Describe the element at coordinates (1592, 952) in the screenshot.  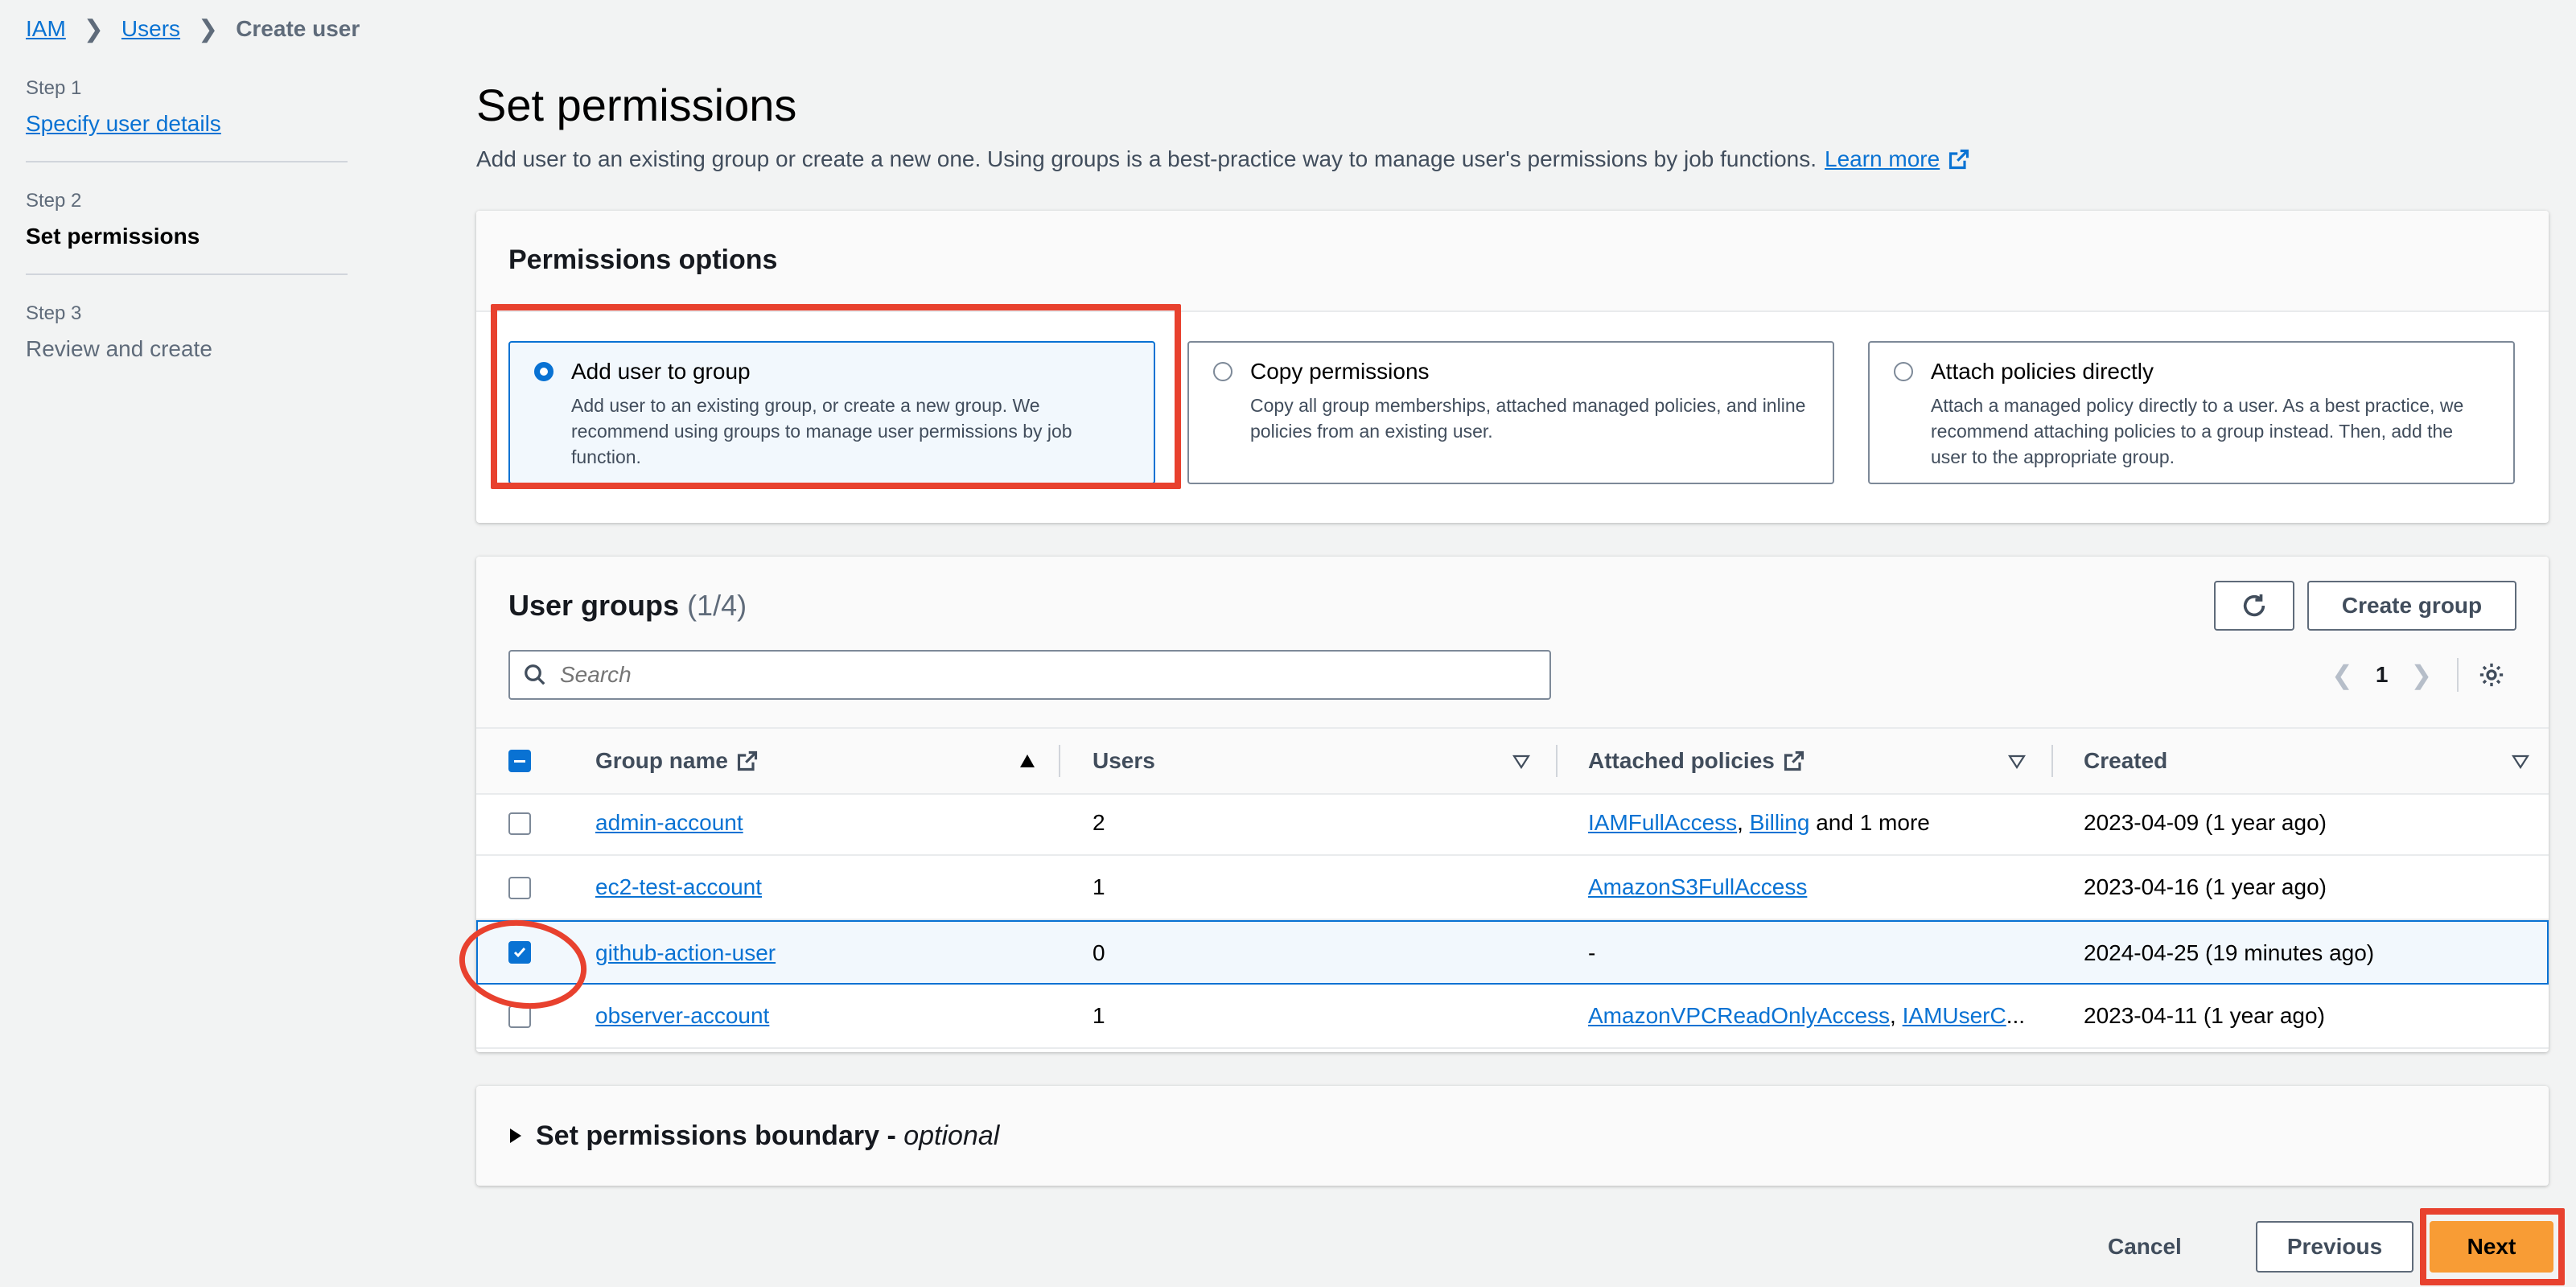
I see `attached-policies-cell: -` at that location.